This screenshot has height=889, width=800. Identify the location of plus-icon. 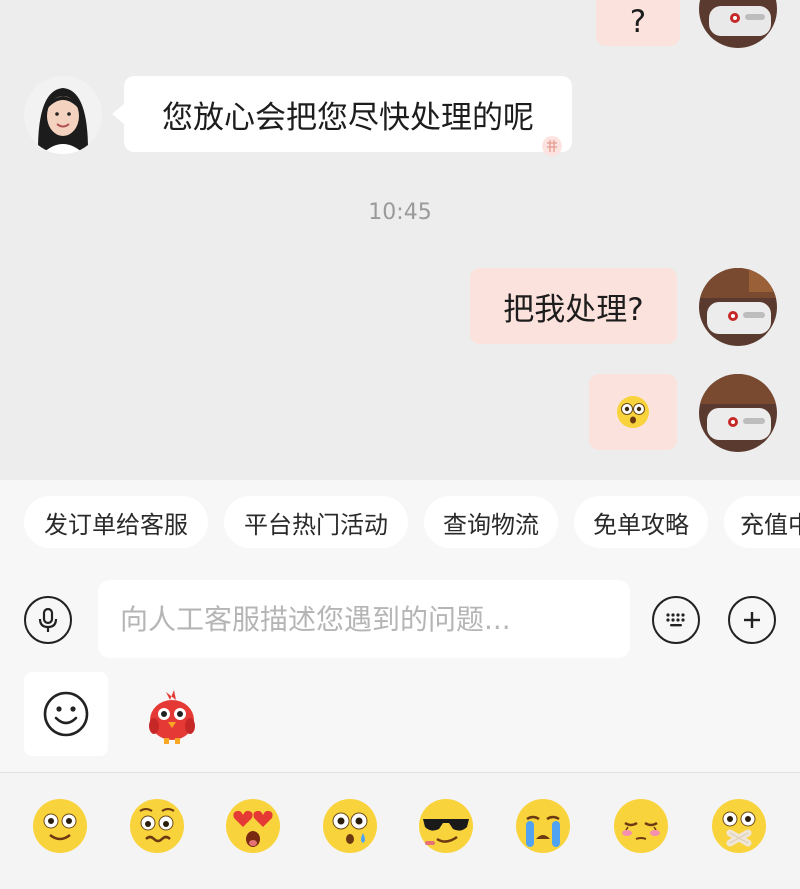
(752, 620).